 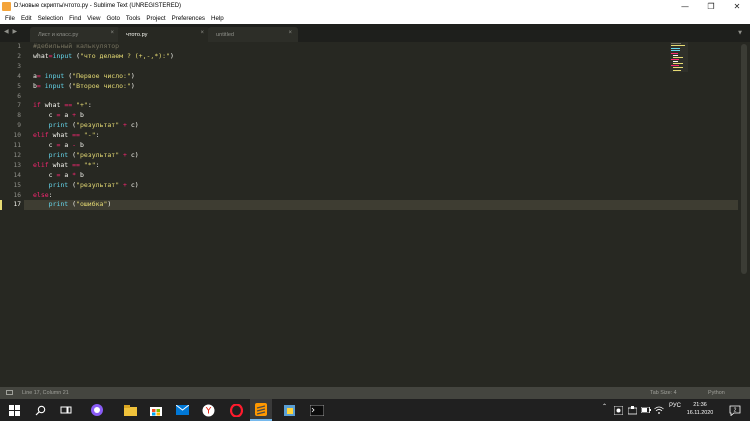 What do you see at coordinates (17, 165) in the screenshot?
I see `line-number: 13` at bounding box center [17, 165].